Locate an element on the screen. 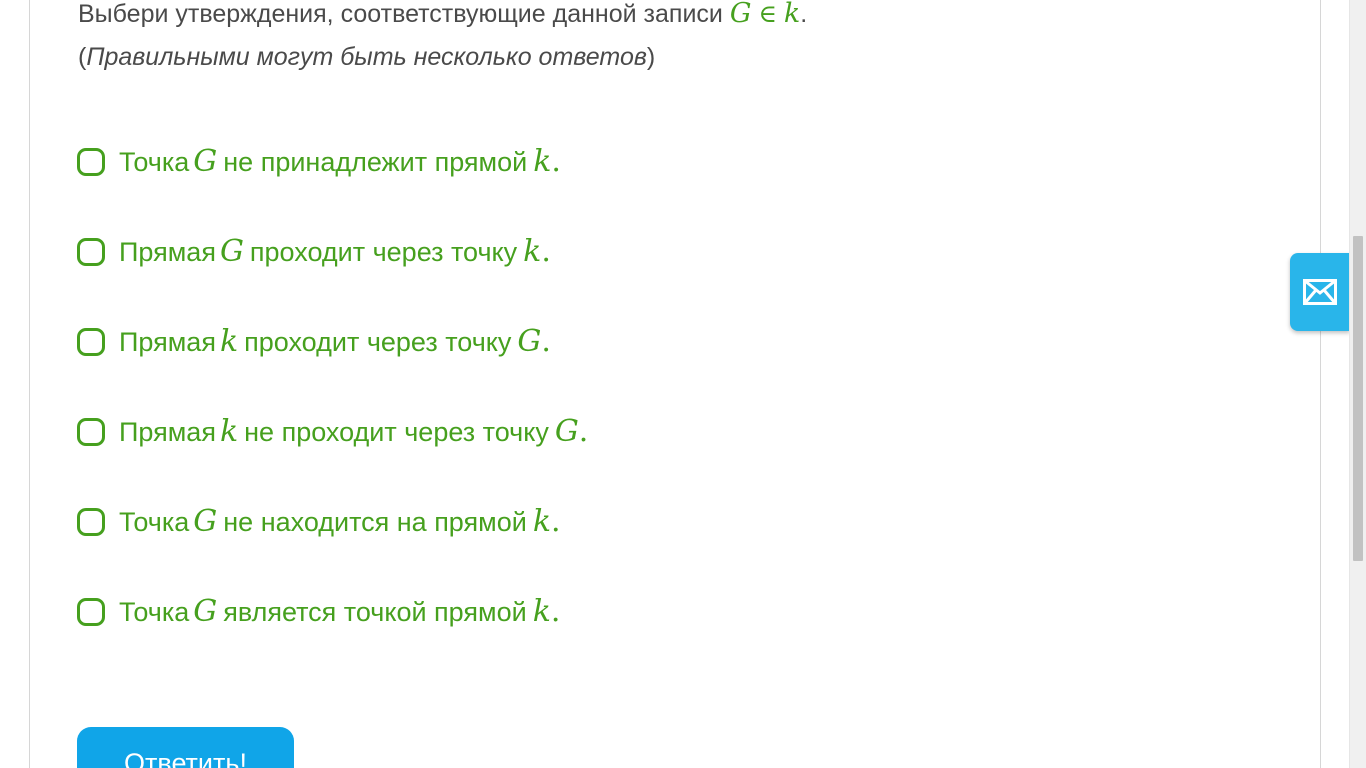 This screenshot has width=1366, height=768. answer-4-var2: G is located at coordinates (566, 431).